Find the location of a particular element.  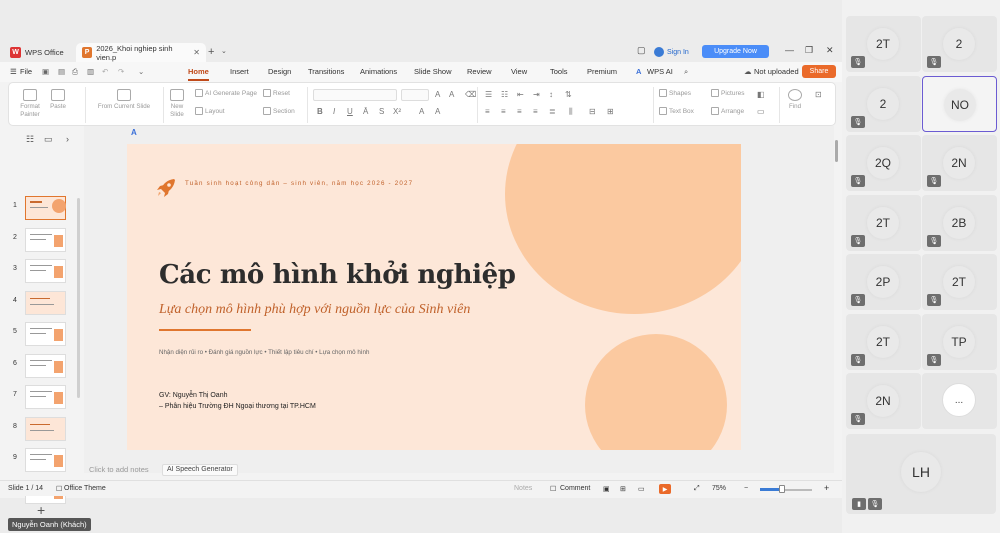

save-icon: ▣ is located at coordinates (45, 71).